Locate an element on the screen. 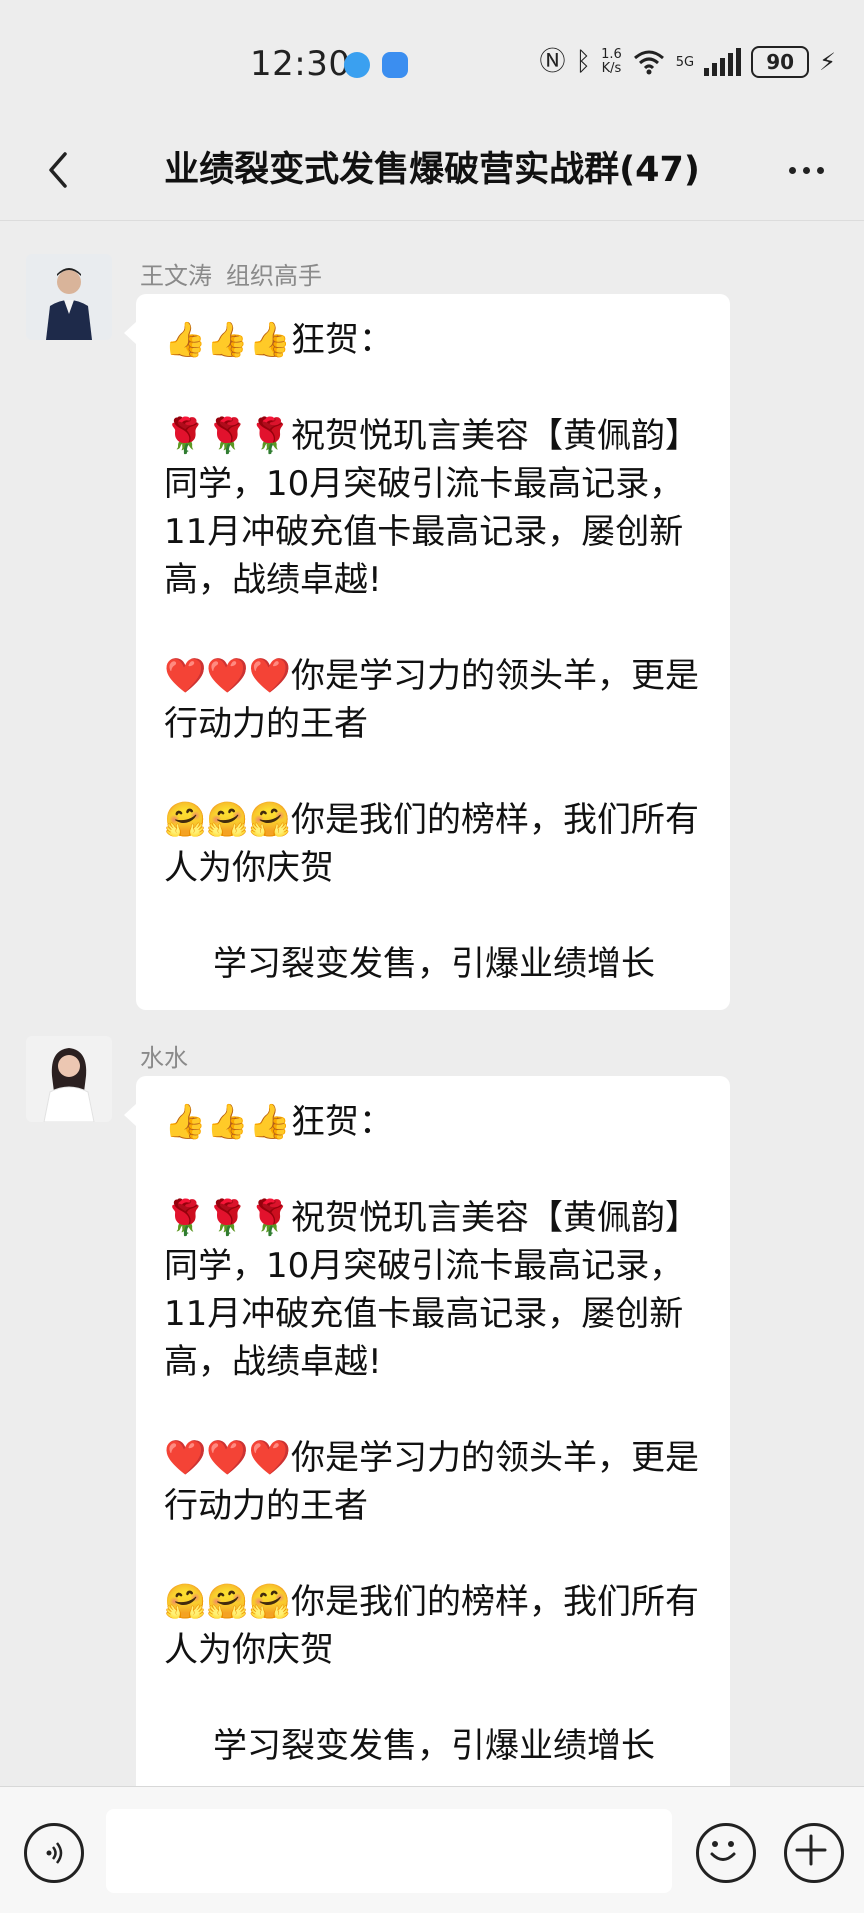 The height and width of the screenshot is (1913, 864). bluetooth-icon: ᛒ is located at coordinates (583, 62).